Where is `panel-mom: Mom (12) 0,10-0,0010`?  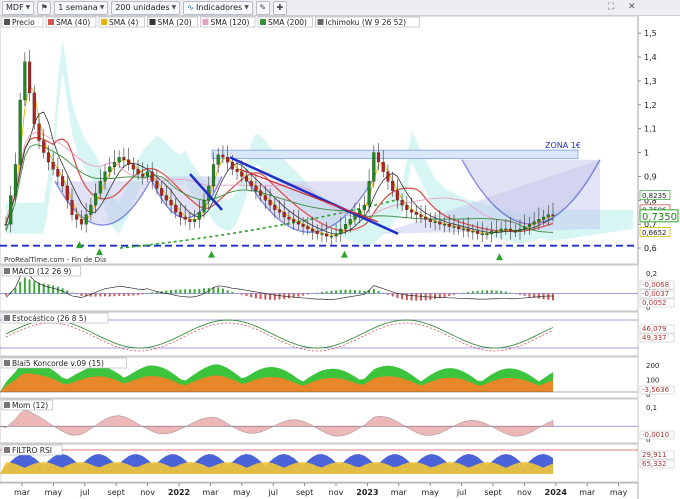 panel-mom: Mom (12) 0,10-0,0010 is located at coordinates (337, 421).